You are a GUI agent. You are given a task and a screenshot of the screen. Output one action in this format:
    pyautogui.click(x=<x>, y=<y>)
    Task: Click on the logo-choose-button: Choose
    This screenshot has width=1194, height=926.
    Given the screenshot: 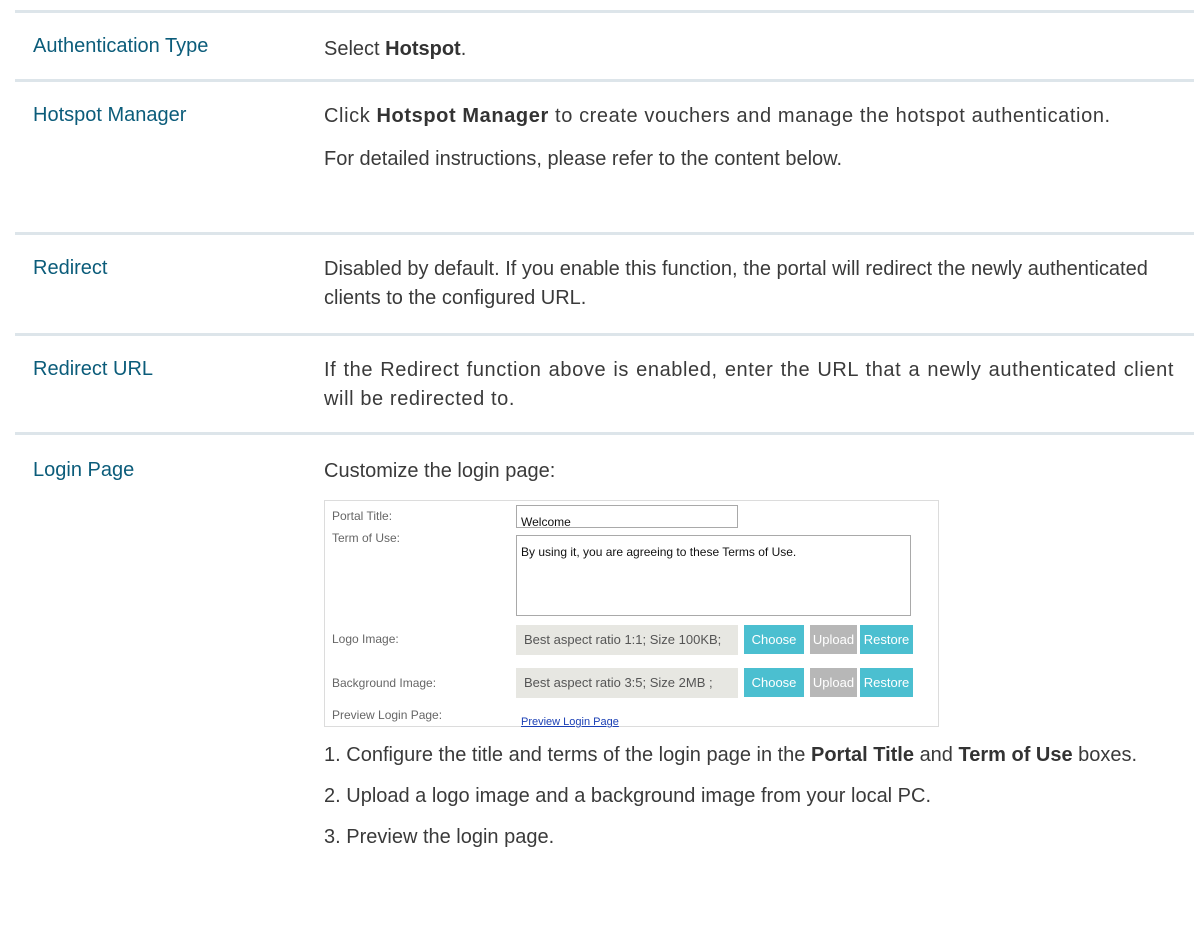 What is the action you would take?
    pyautogui.click(x=774, y=639)
    